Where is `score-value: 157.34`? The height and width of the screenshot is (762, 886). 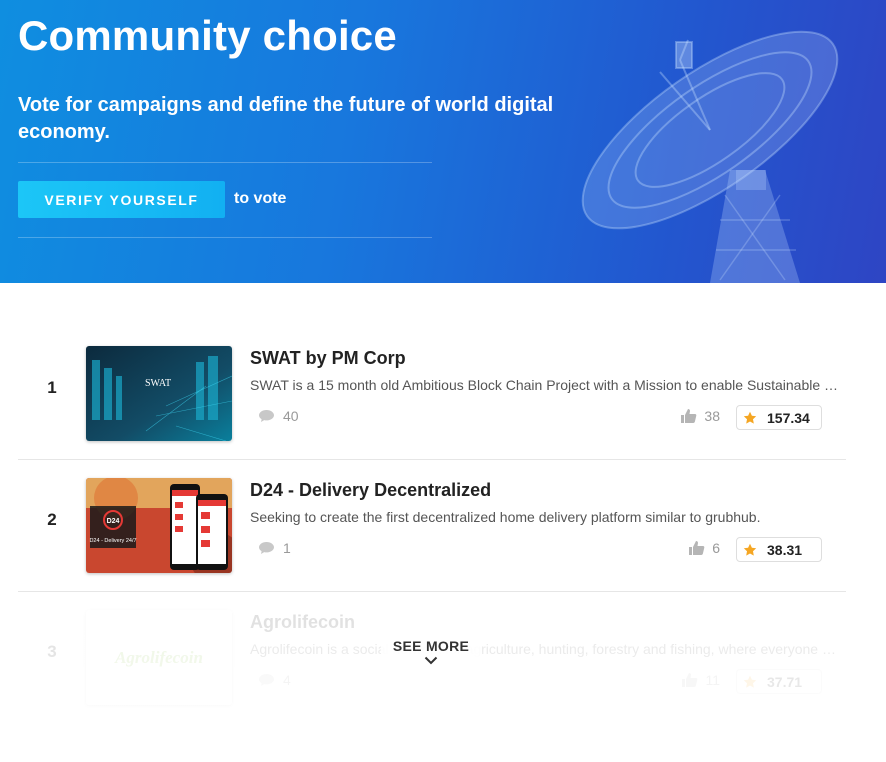
score-value: 157.34 is located at coordinates (788, 417).